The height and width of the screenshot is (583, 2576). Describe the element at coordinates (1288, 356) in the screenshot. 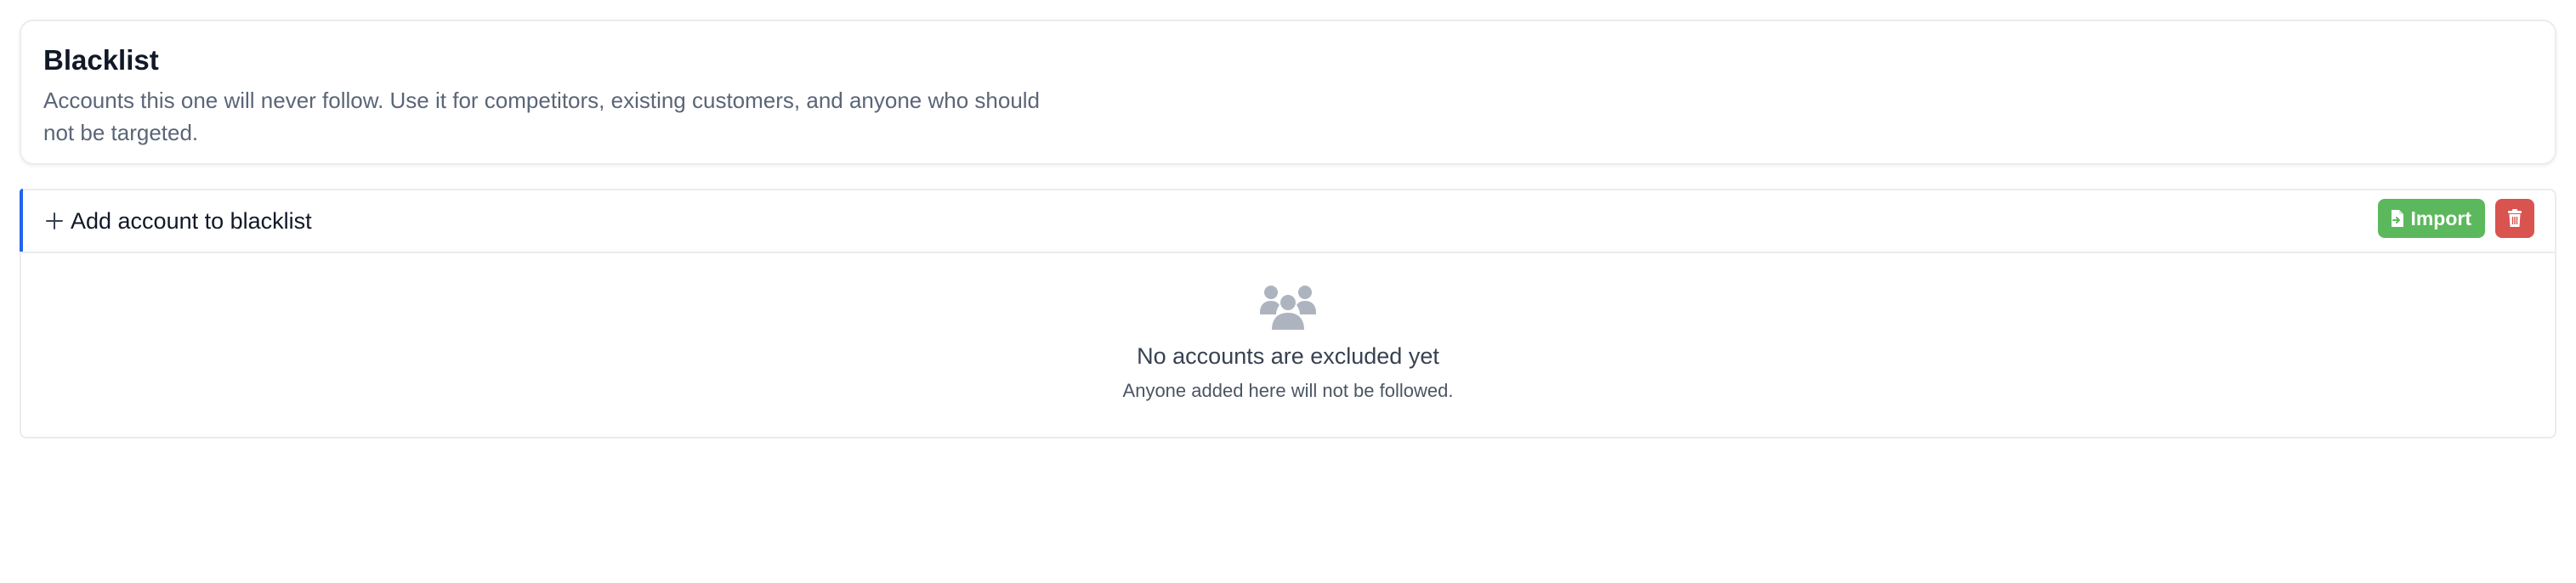

I see `empty-state-title: No accounts are excluded yet` at that location.